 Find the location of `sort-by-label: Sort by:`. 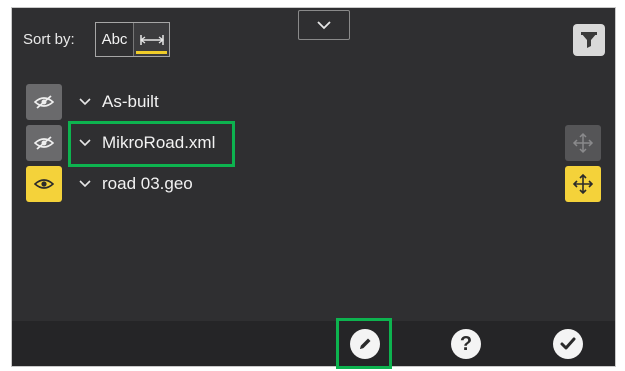

sort-by-label: Sort by: is located at coordinates (49, 39).